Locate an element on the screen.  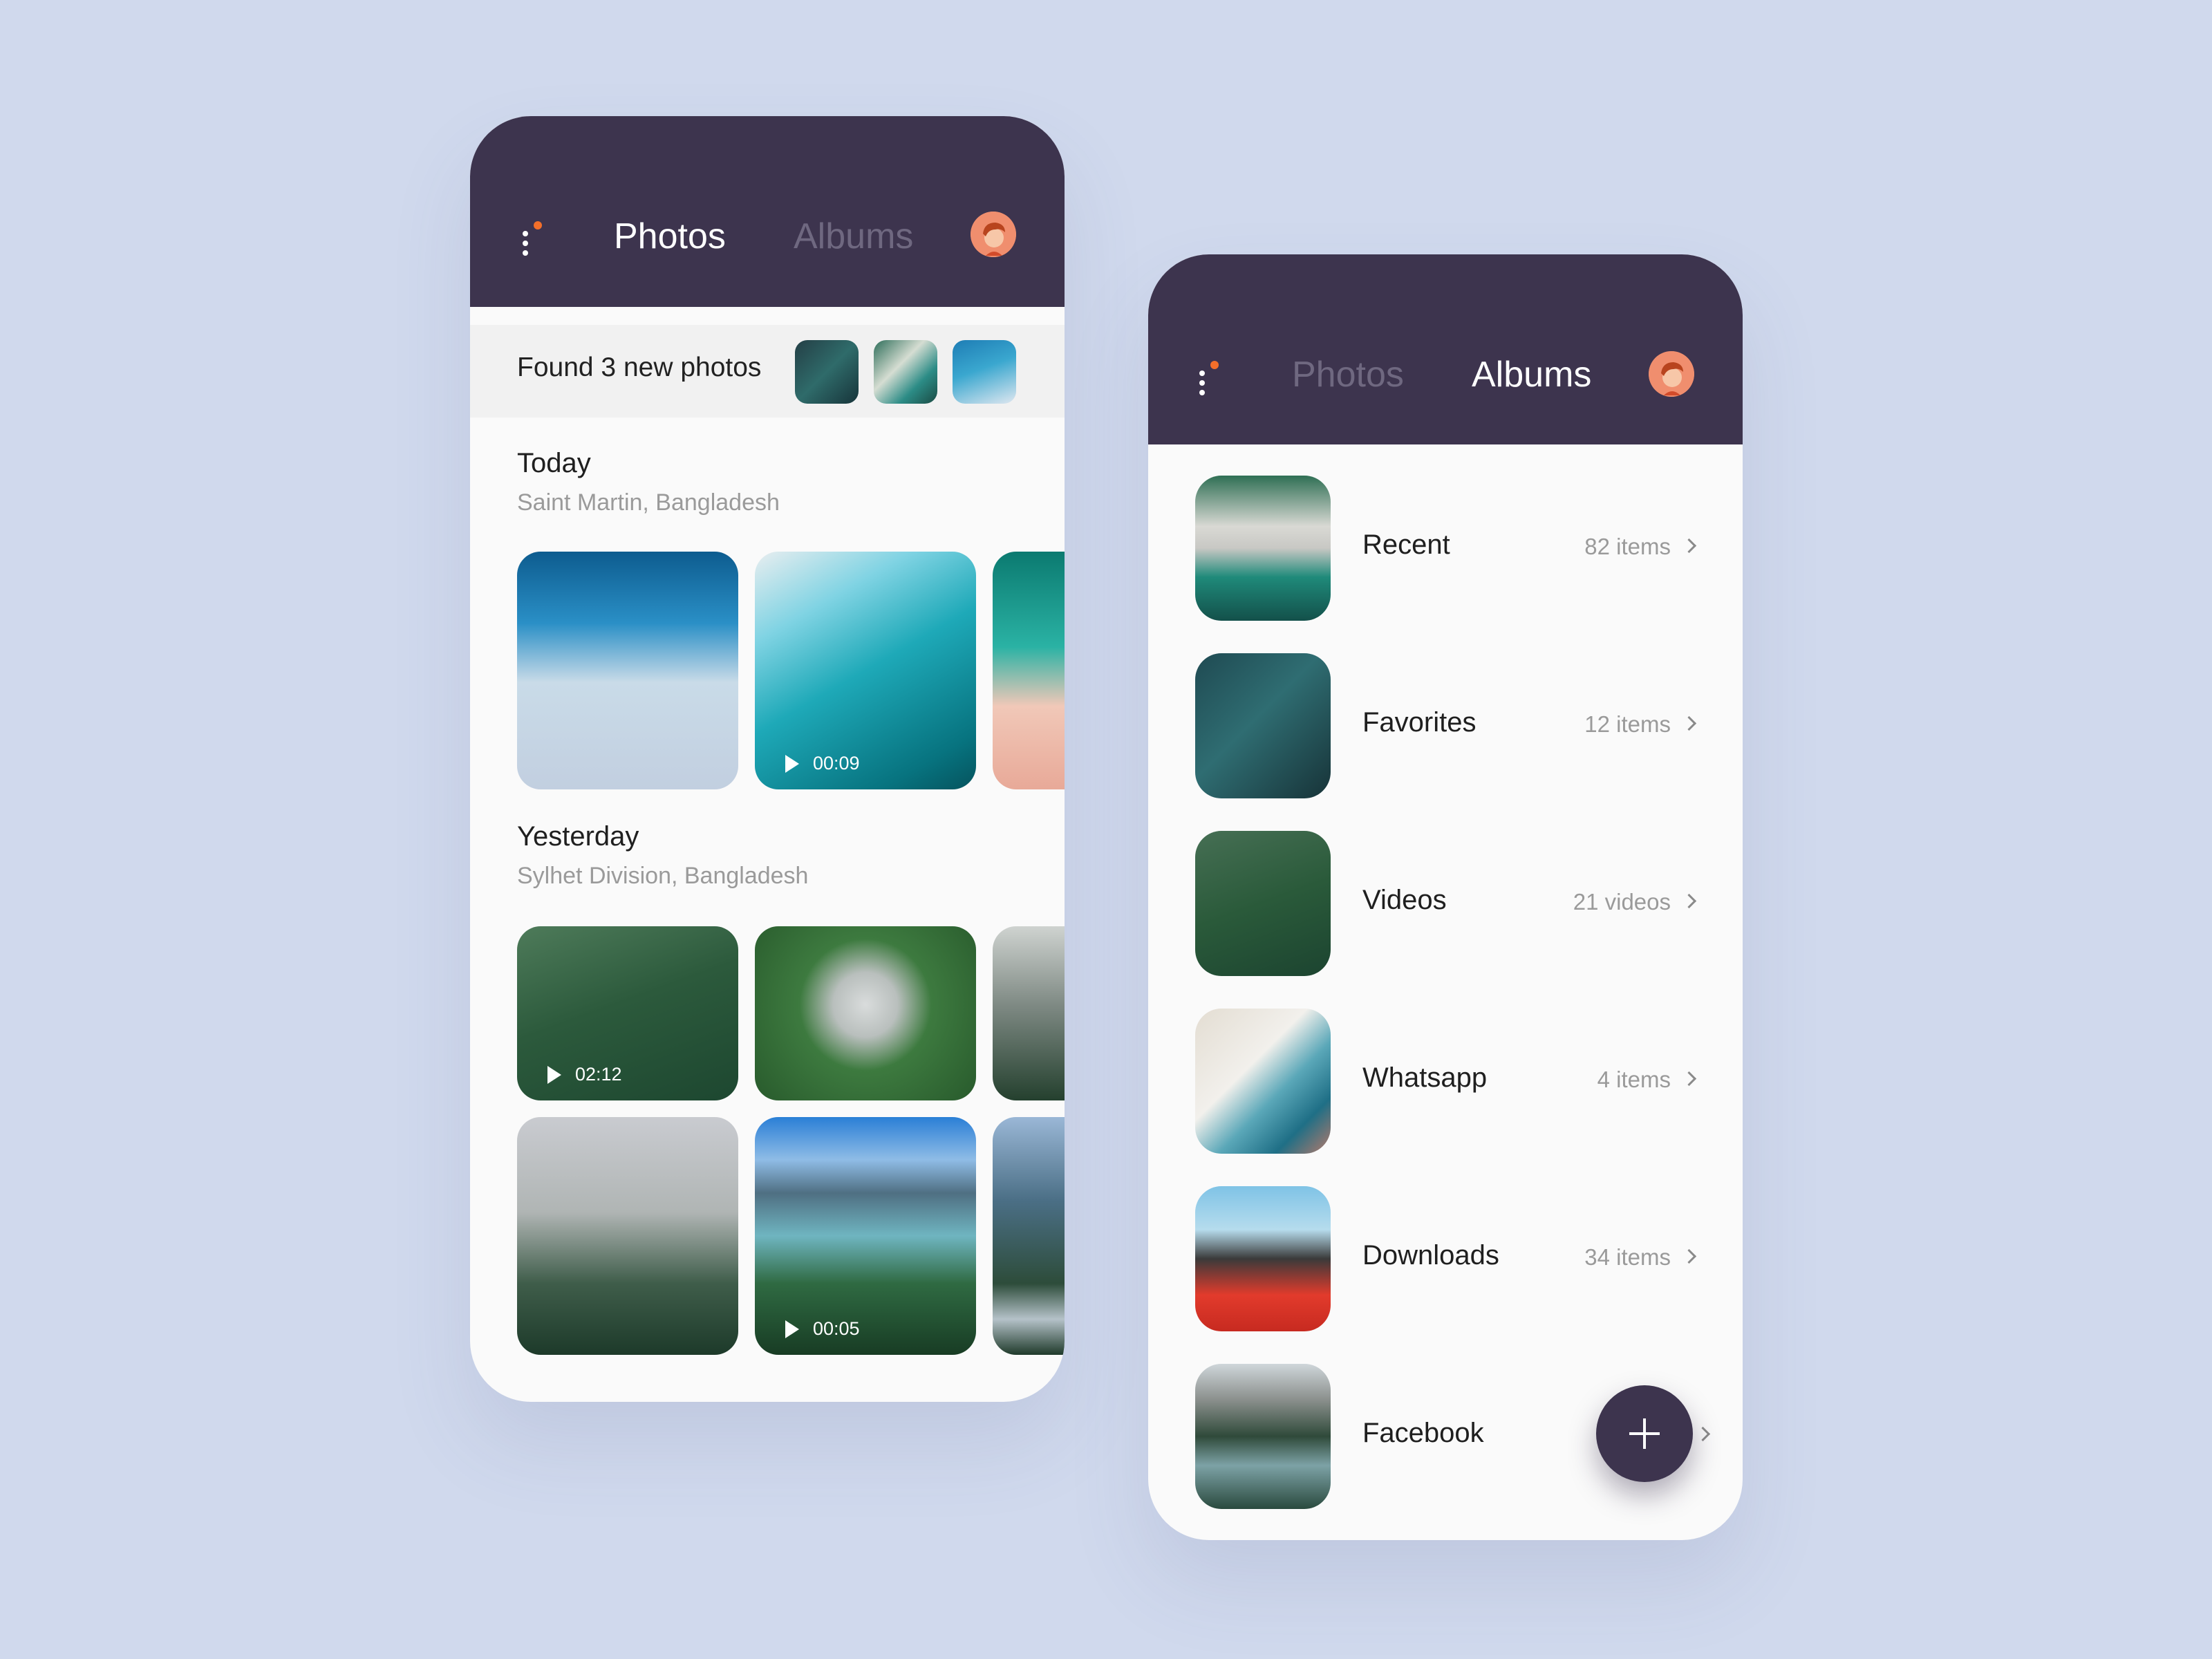
album-row-favorites: Favorites 12 items is located at coordinates (1446, 726).